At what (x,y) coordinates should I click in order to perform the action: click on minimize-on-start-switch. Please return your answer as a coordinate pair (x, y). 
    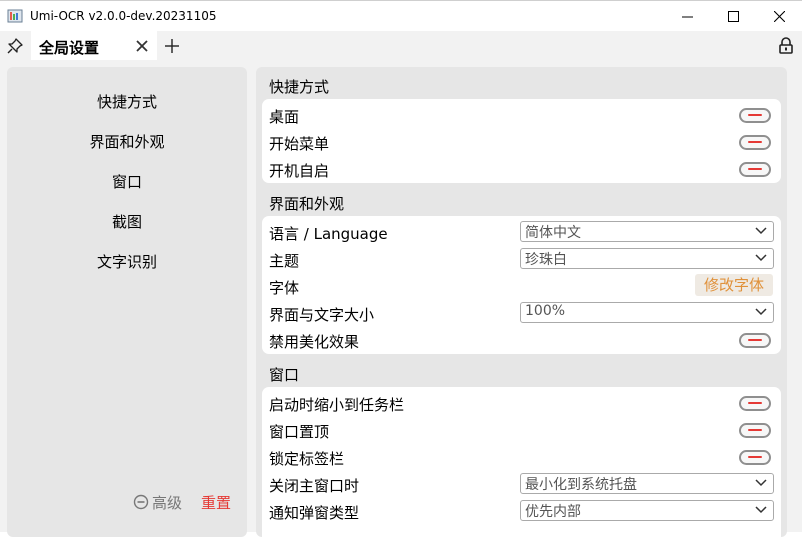
    Looking at the image, I should click on (755, 403).